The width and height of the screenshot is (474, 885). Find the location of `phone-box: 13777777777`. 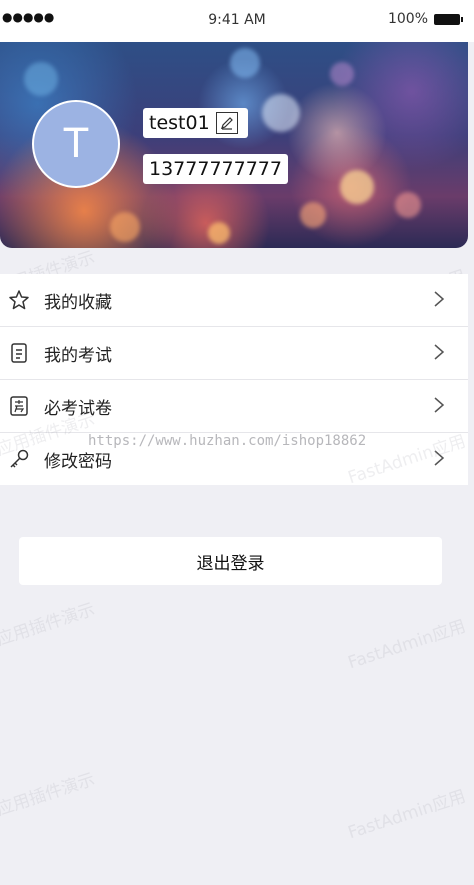

phone-box: 13777777777 is located at coordinates (215, 169).